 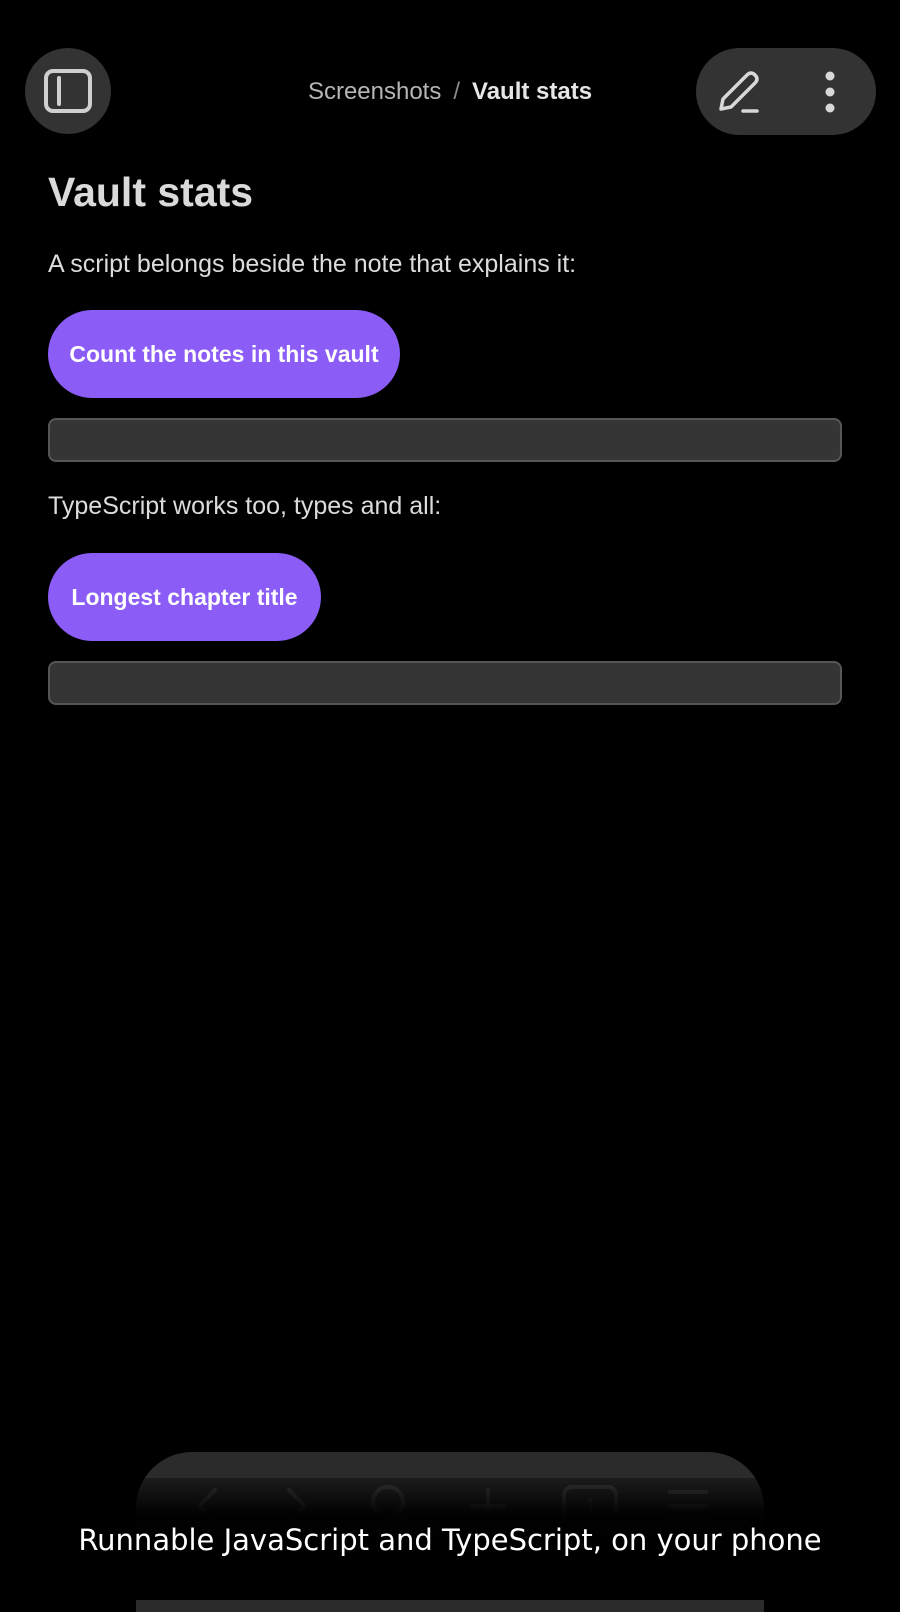 I want to click on note-paragraph: TypeScript works too, types and all:, so click(x=245, y=506).